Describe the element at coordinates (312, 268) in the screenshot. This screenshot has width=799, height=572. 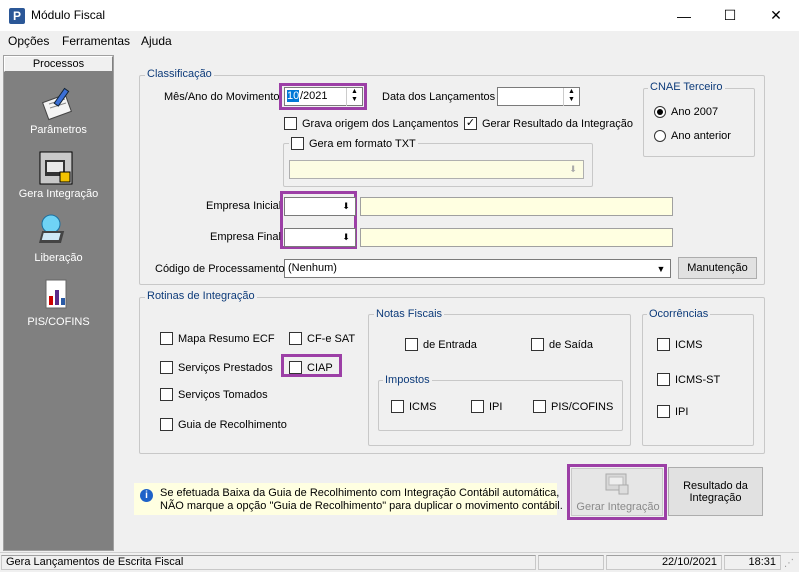
I see `codigo-processamento-value: (Nenhum)` at that location.